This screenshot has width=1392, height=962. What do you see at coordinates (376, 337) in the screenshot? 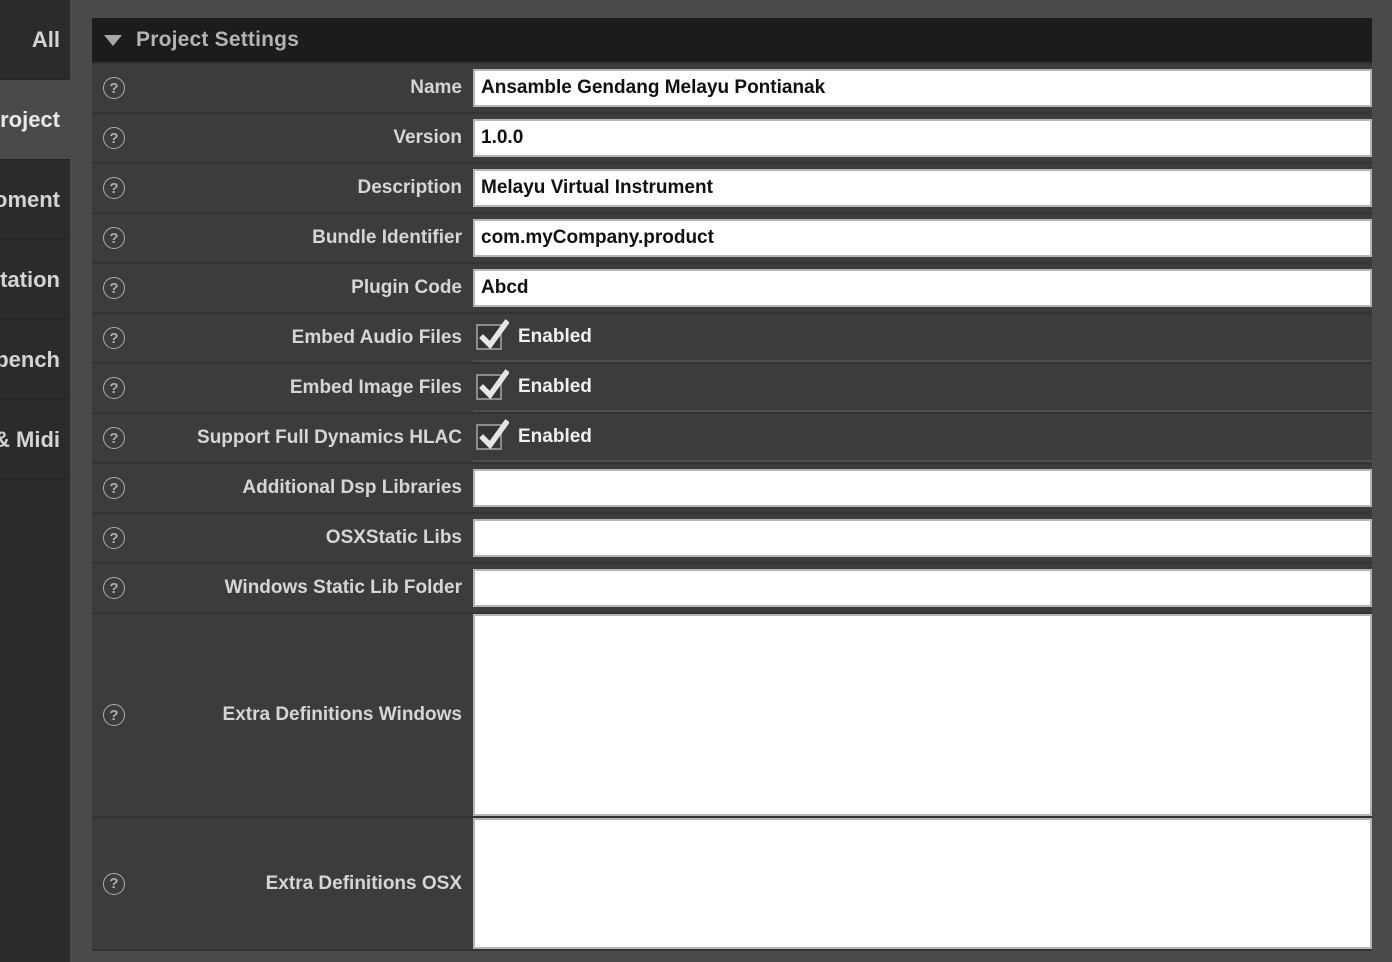
I see `field-label: Embed Audio Files` at bounding box center [376, 337].